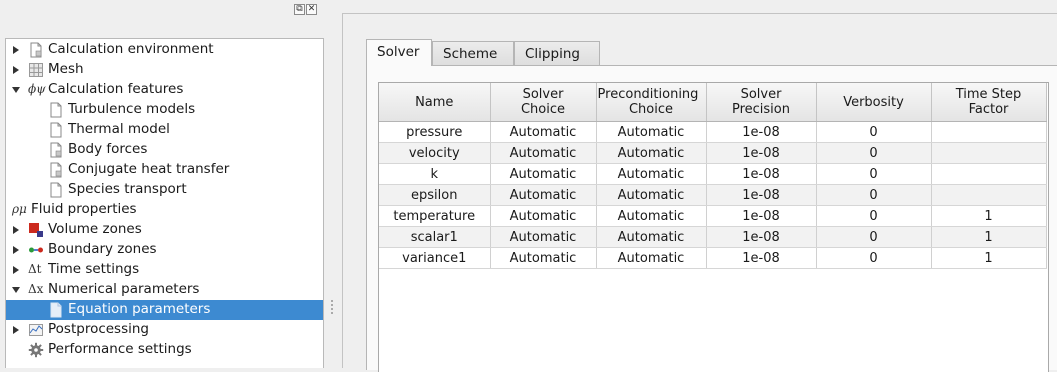 The image size is (1057, 372). Describe the element at coordinates (435, 216) in the screenshot. I see `cell-name: temperature` at that location.